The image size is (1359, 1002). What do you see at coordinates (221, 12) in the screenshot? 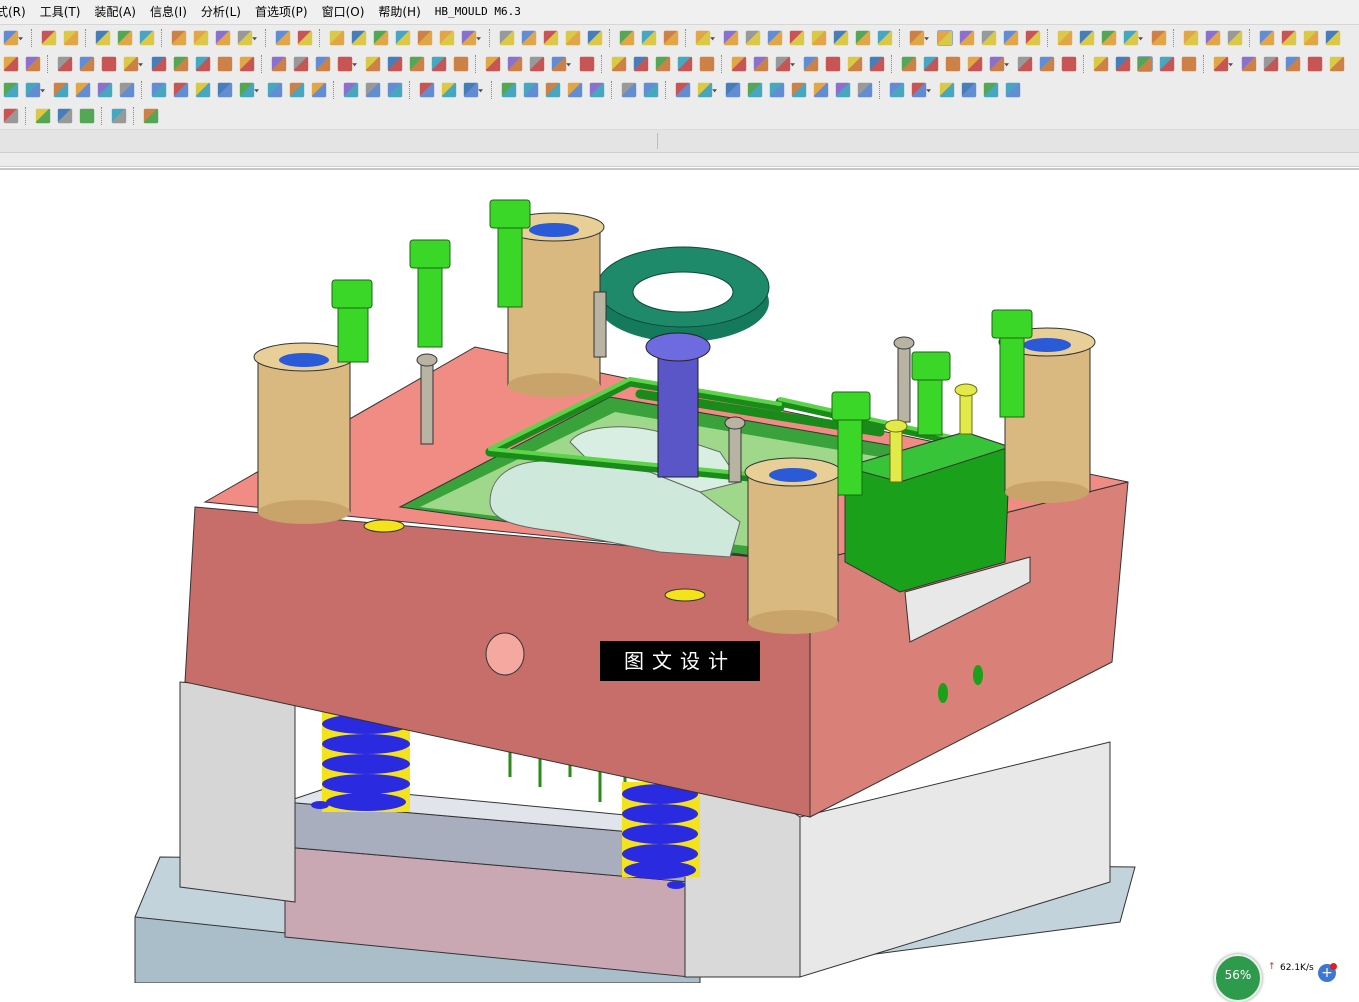
I see `menu-analysis: 分析(L)` at bounding box center [221, 12].